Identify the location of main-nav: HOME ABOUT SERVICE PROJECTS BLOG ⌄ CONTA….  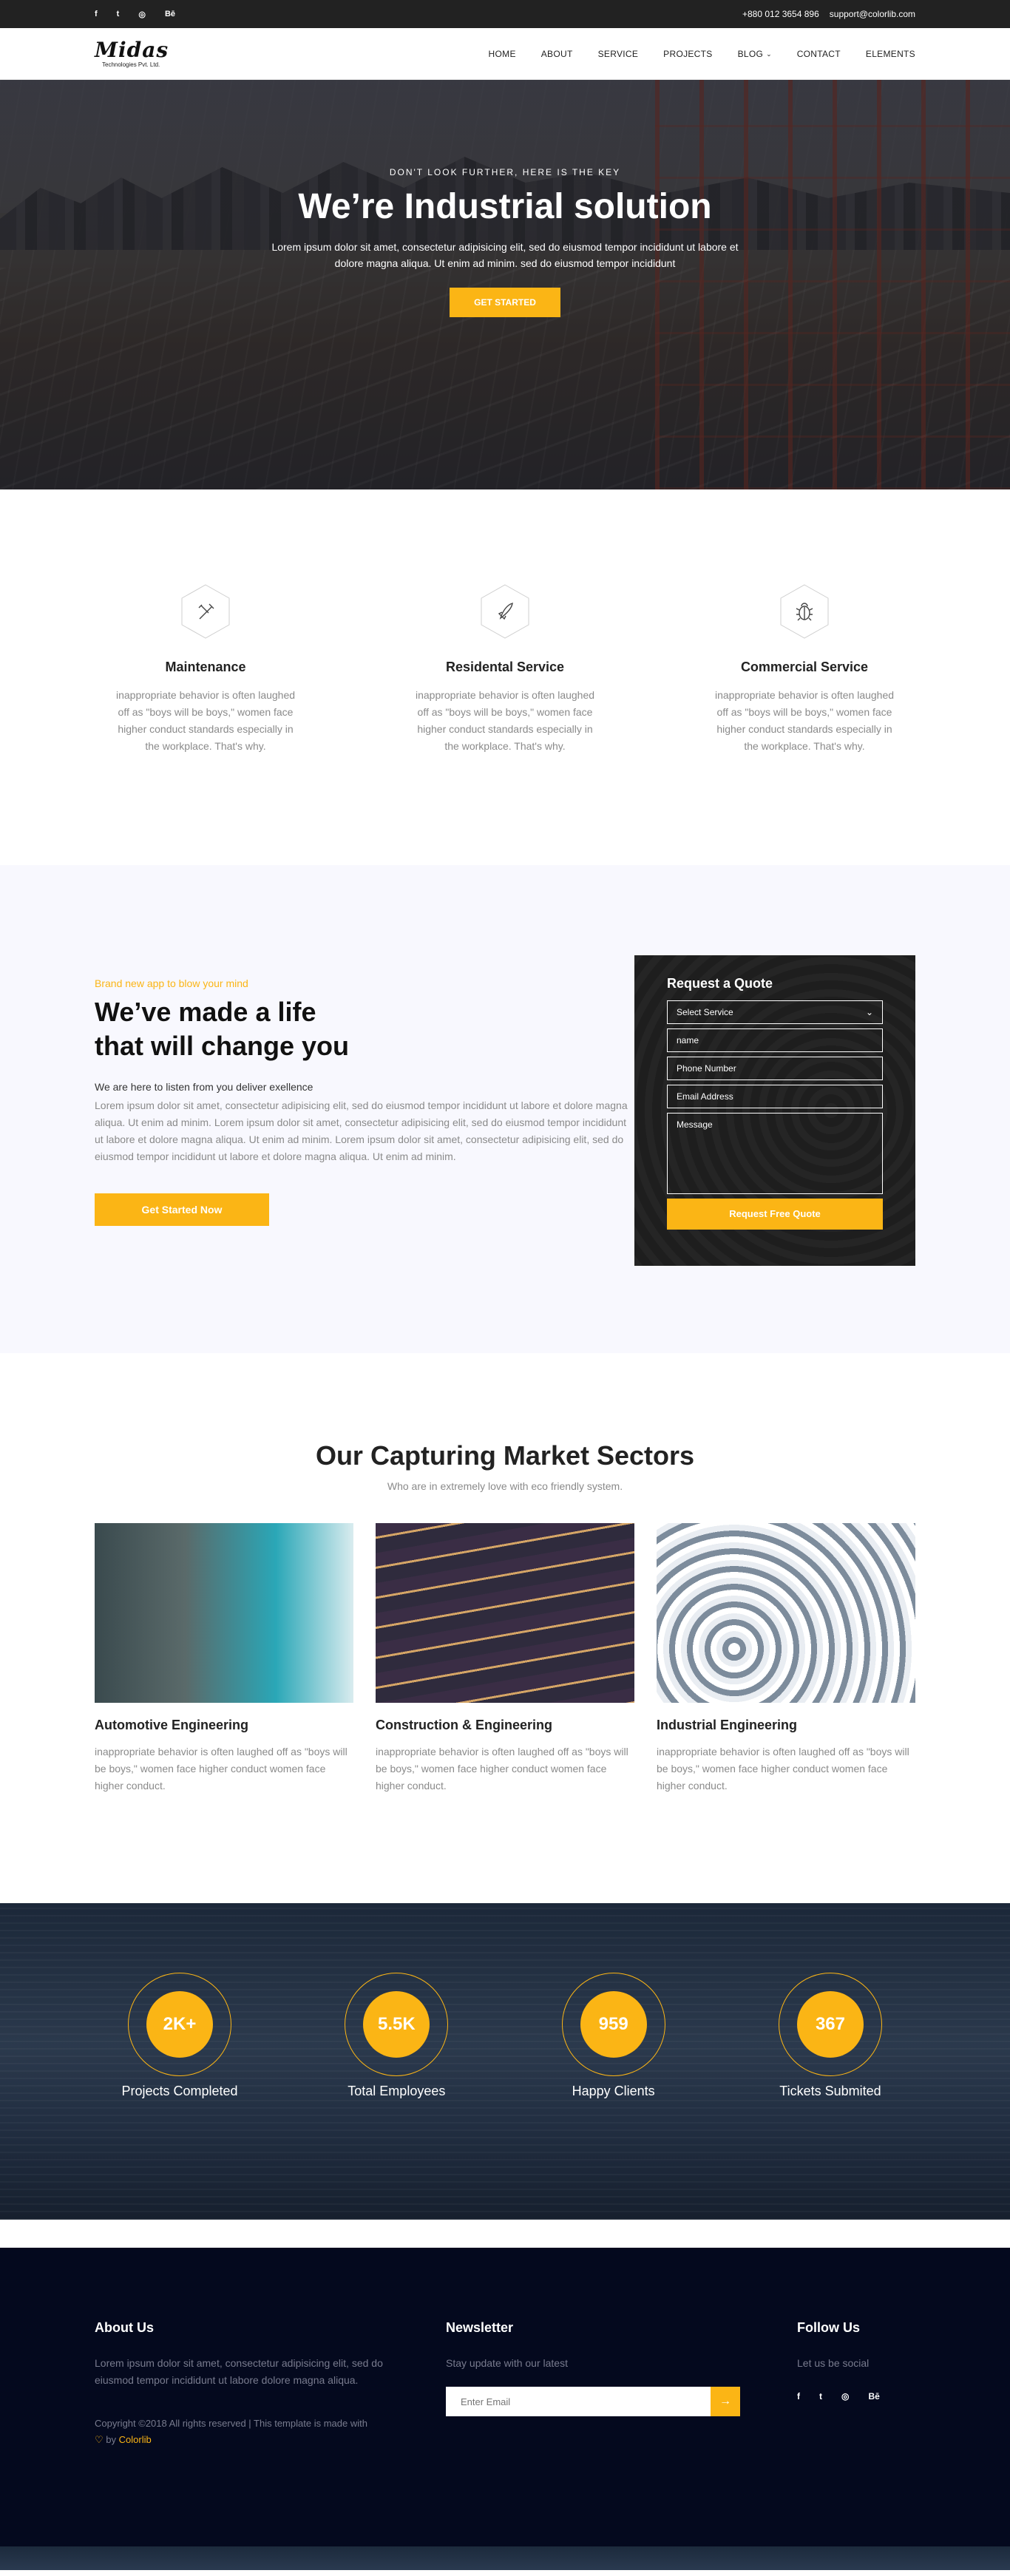
(702, 54).